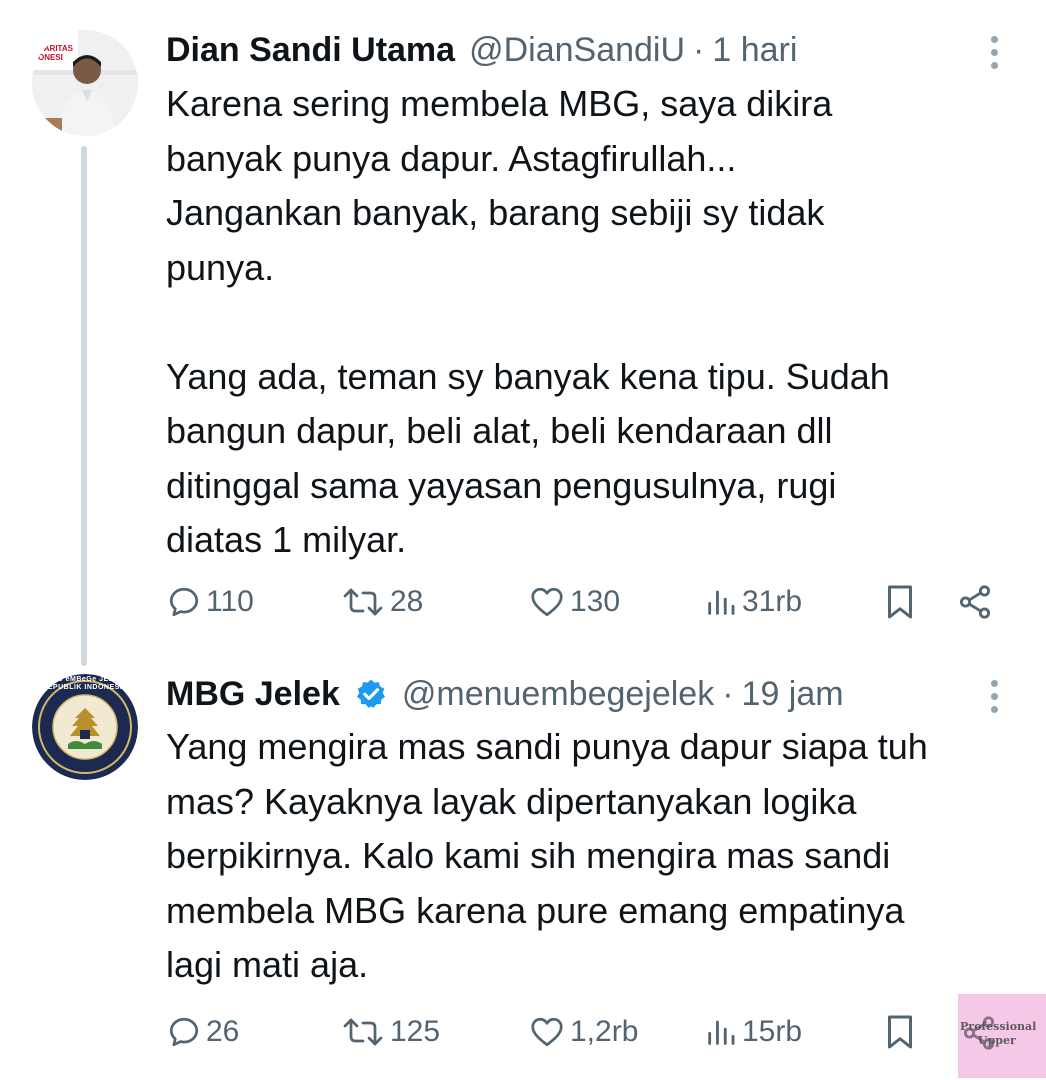 The image size is (1046, 1080). Describe the element at coordinates (286, 539) in the screenshot. I see `tweet-text-line: diatas 1 milyar.` at that location.